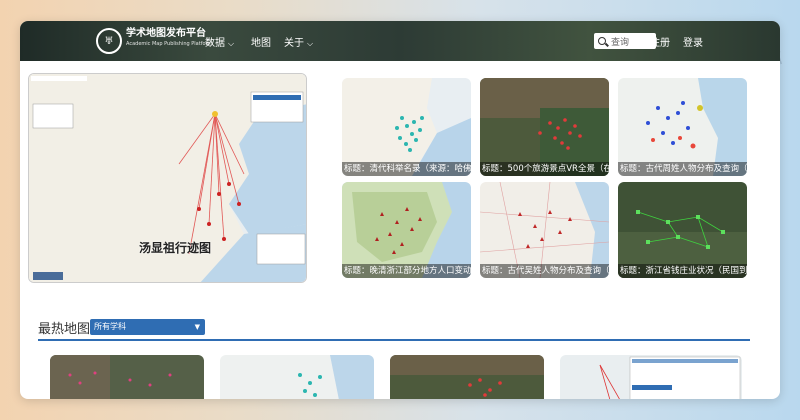  What do you see at coordinates (682, 127) in the screenshot?
I see `map-tile: 标题：古代周姓人物分布及查询（` at bounding box center [682, 127].